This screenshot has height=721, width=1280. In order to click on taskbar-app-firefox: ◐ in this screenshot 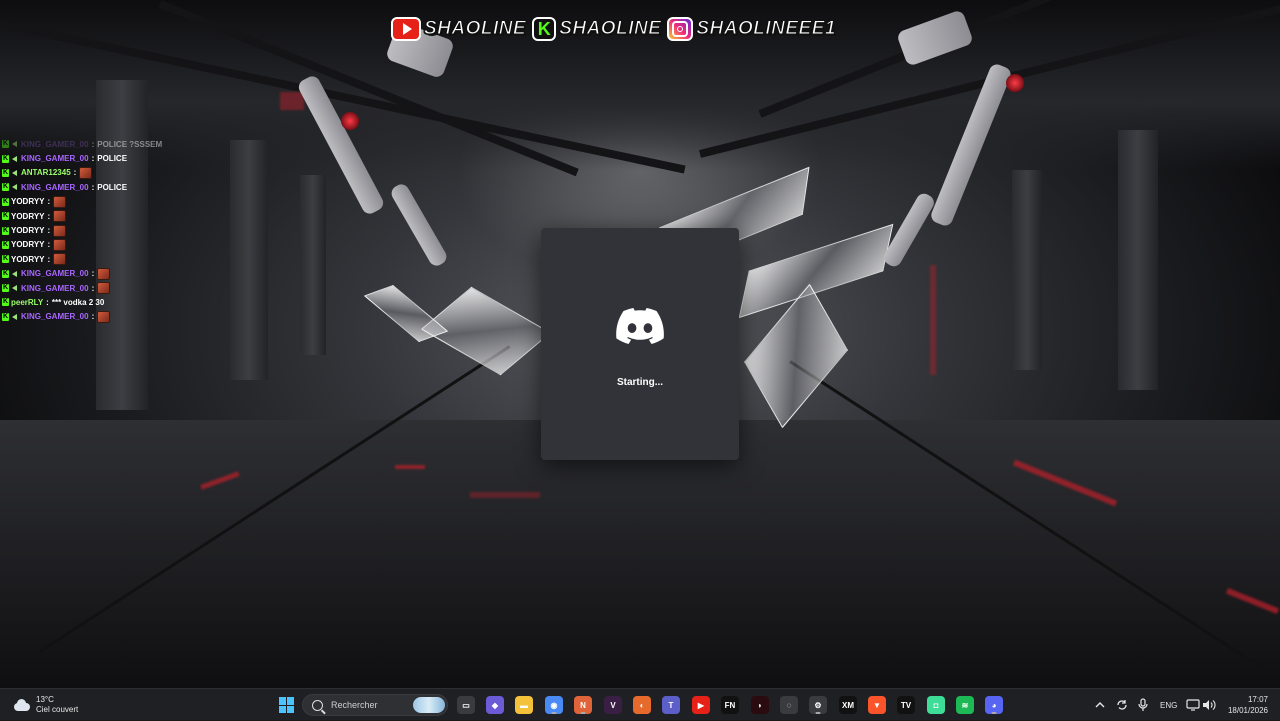, I will do `click(642, 705)`.